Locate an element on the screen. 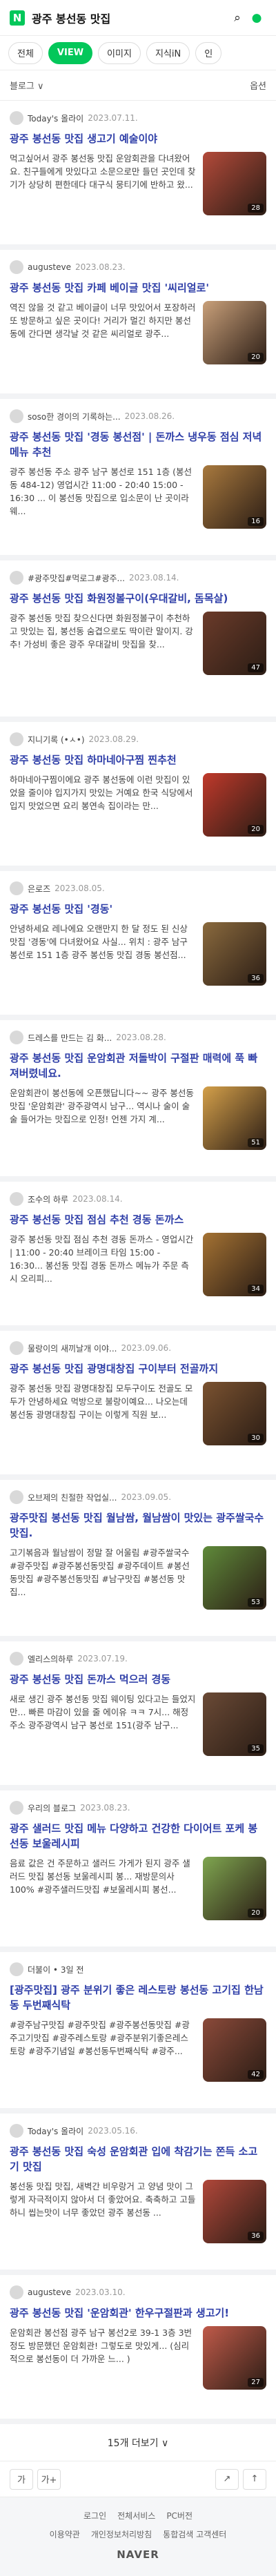  tab-more: 인 is located at coordinates (208, 52).